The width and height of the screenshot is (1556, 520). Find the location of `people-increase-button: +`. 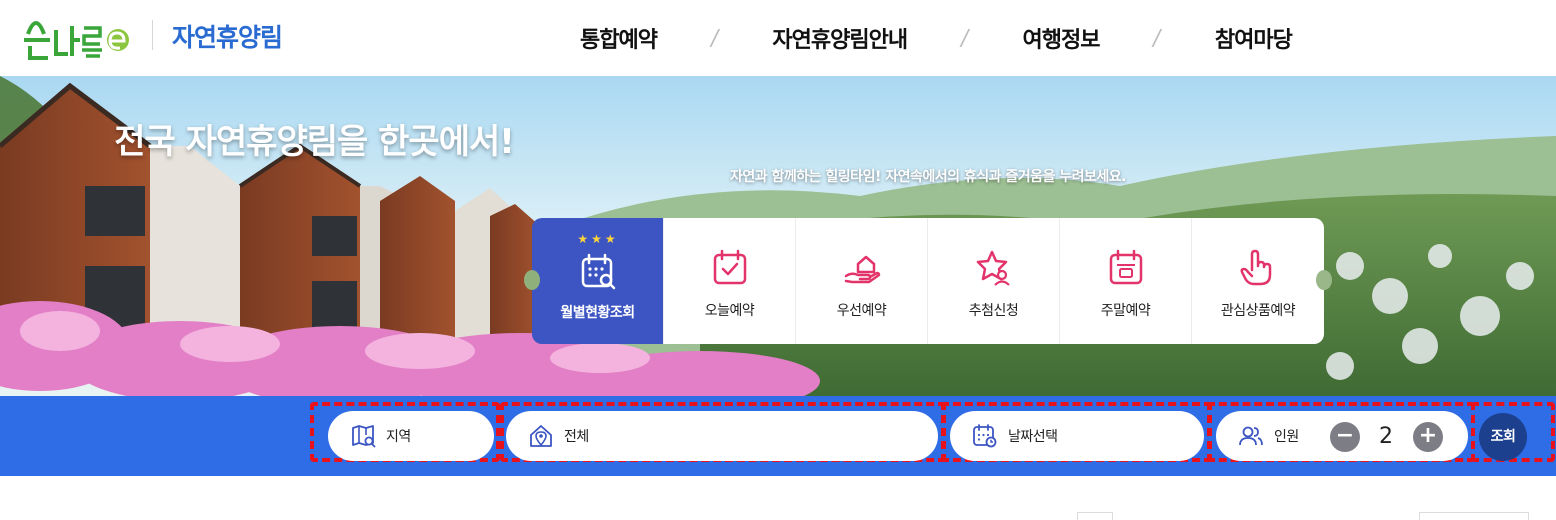

people-increase-button: + is located at coordinates (1428, 437).